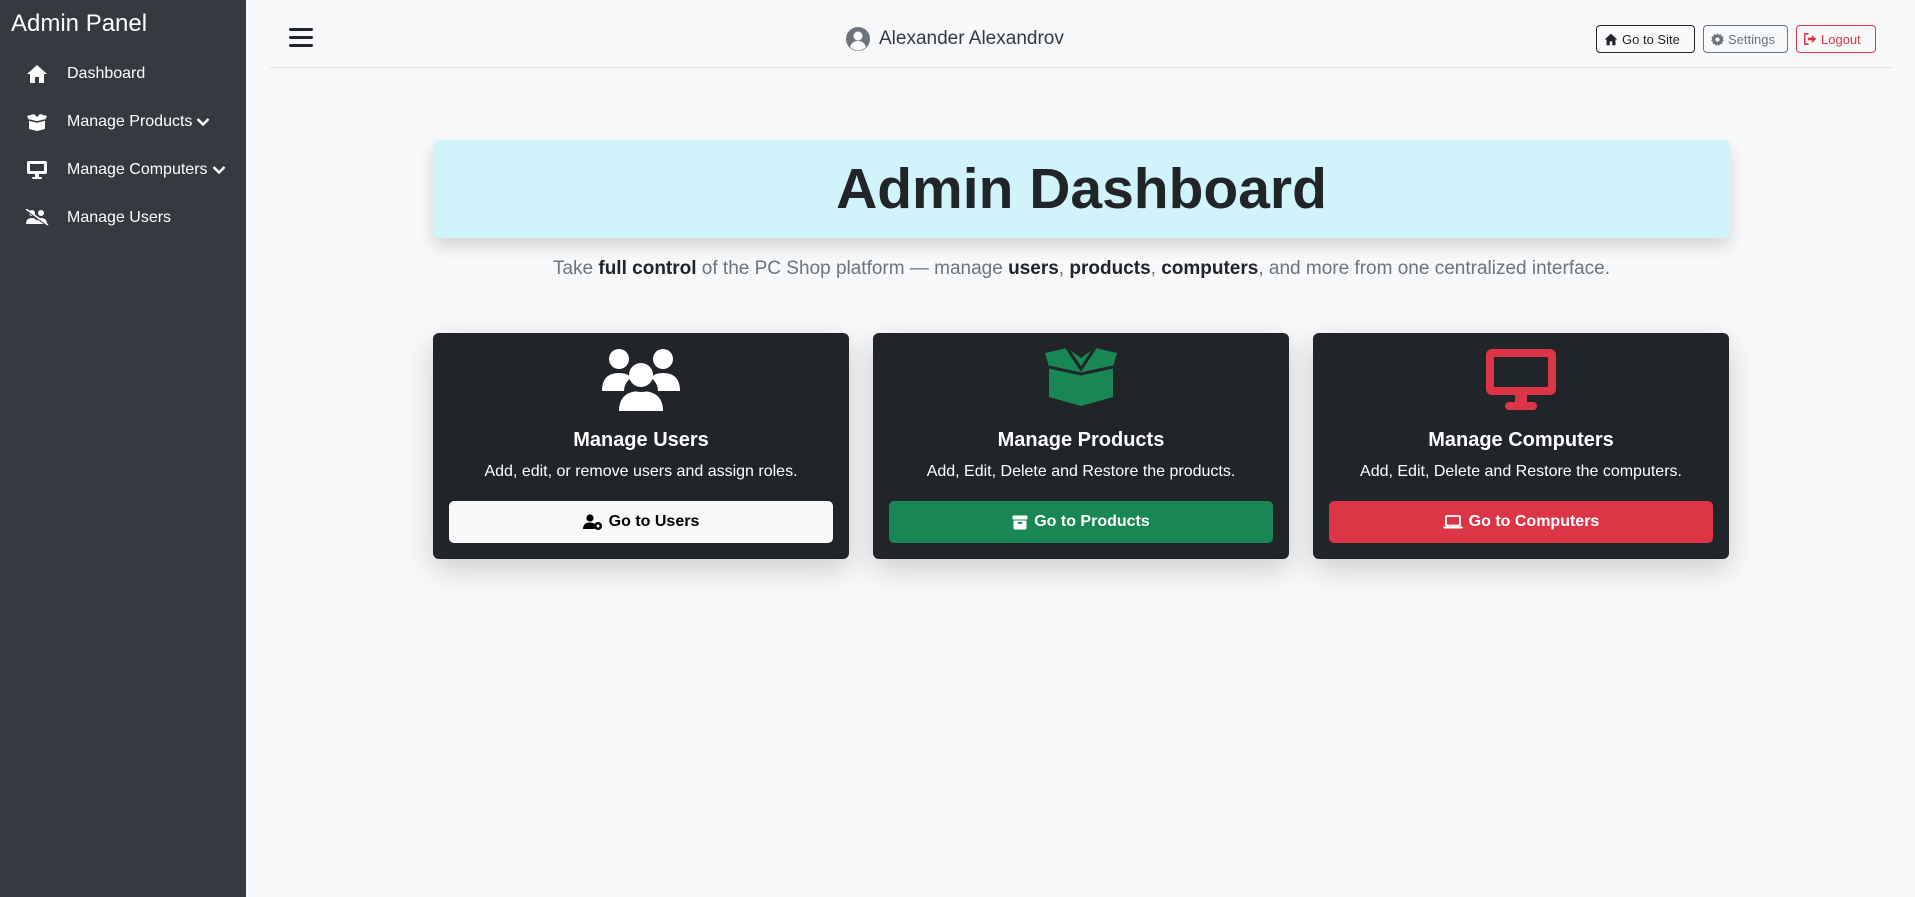  I want to click on logout-button: Logout, so click(1836, 39).